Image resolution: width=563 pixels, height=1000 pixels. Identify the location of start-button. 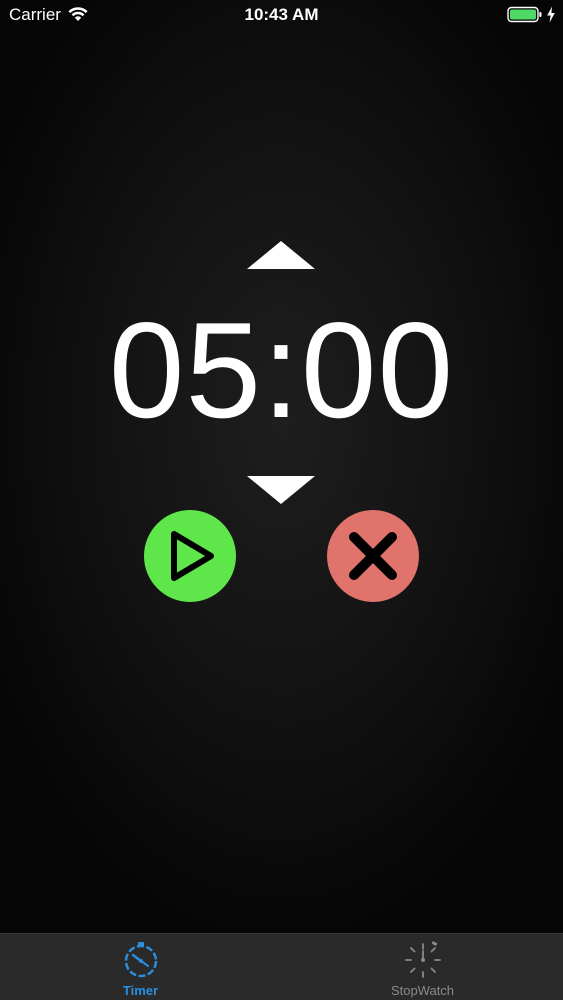
(190, 556).